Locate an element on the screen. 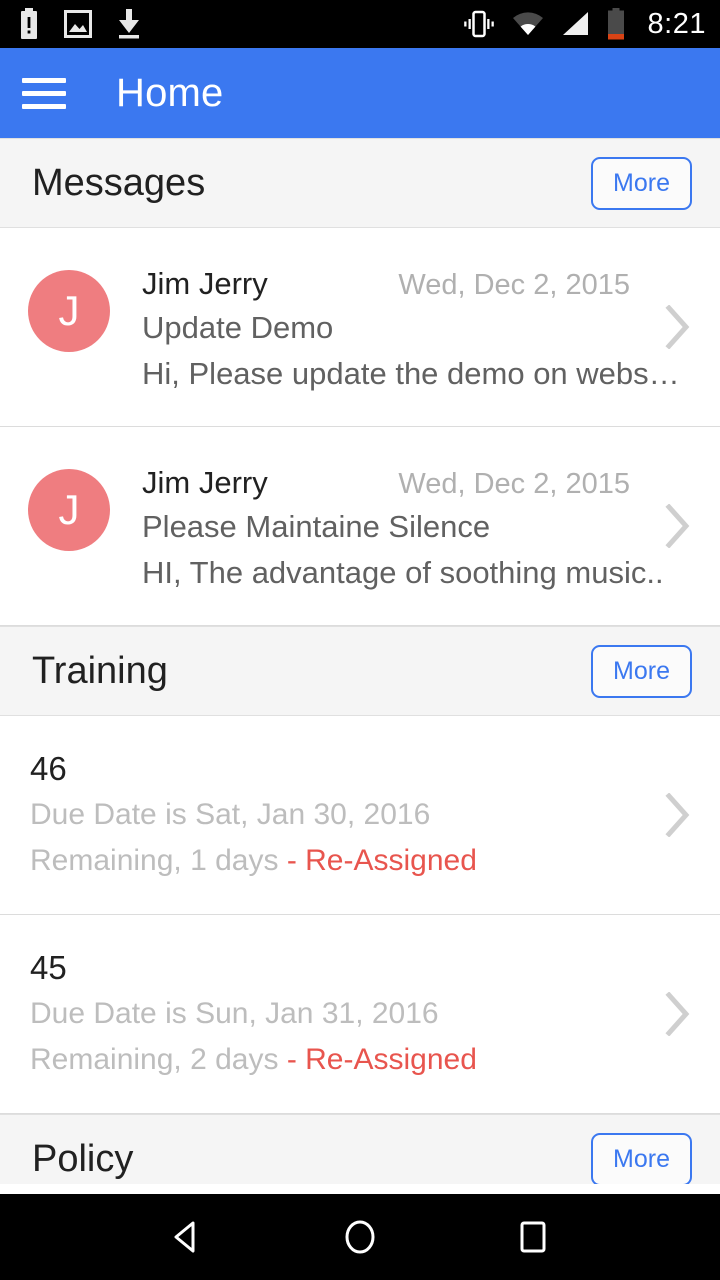 The width and height of the screenshot is (720, 1280). training-remaining: Remaining, 1 days - Re-Assigned is located at coordinates (363, 861).